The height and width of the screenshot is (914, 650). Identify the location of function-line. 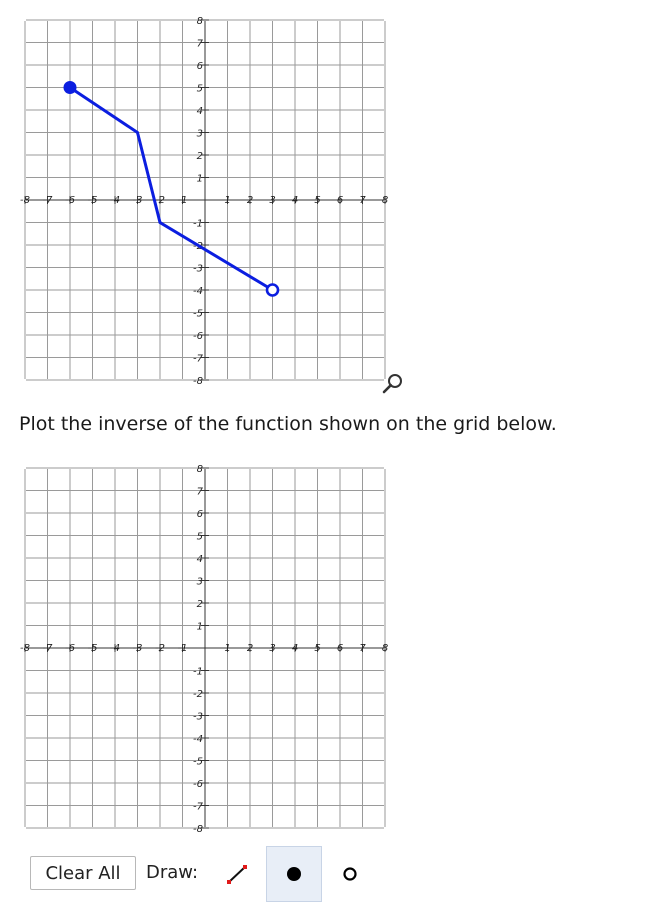
(171, 189).